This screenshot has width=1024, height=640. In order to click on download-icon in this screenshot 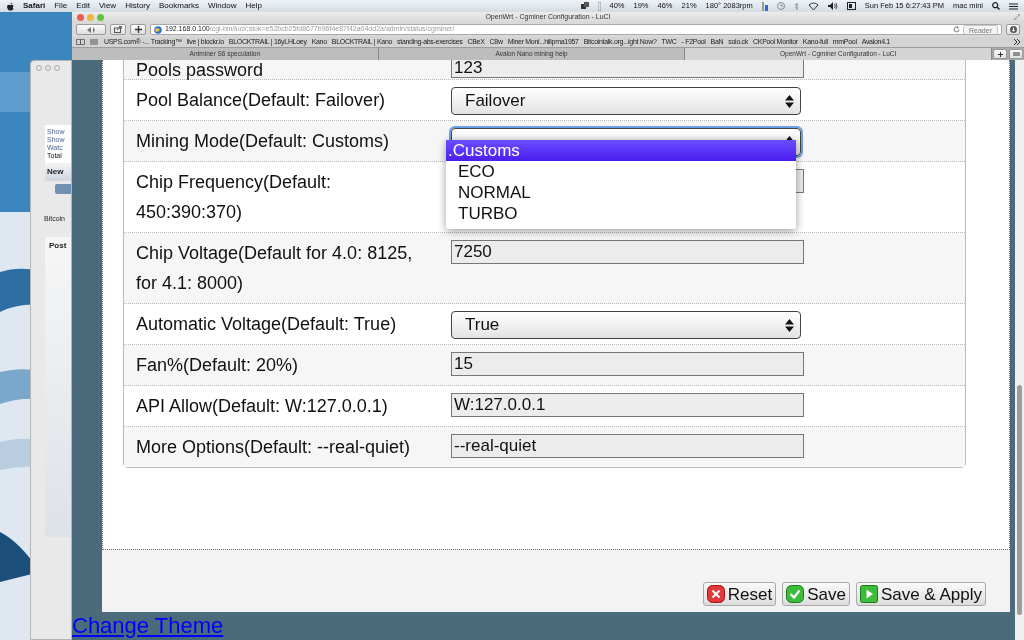, I will do `click(1013, 29)`.